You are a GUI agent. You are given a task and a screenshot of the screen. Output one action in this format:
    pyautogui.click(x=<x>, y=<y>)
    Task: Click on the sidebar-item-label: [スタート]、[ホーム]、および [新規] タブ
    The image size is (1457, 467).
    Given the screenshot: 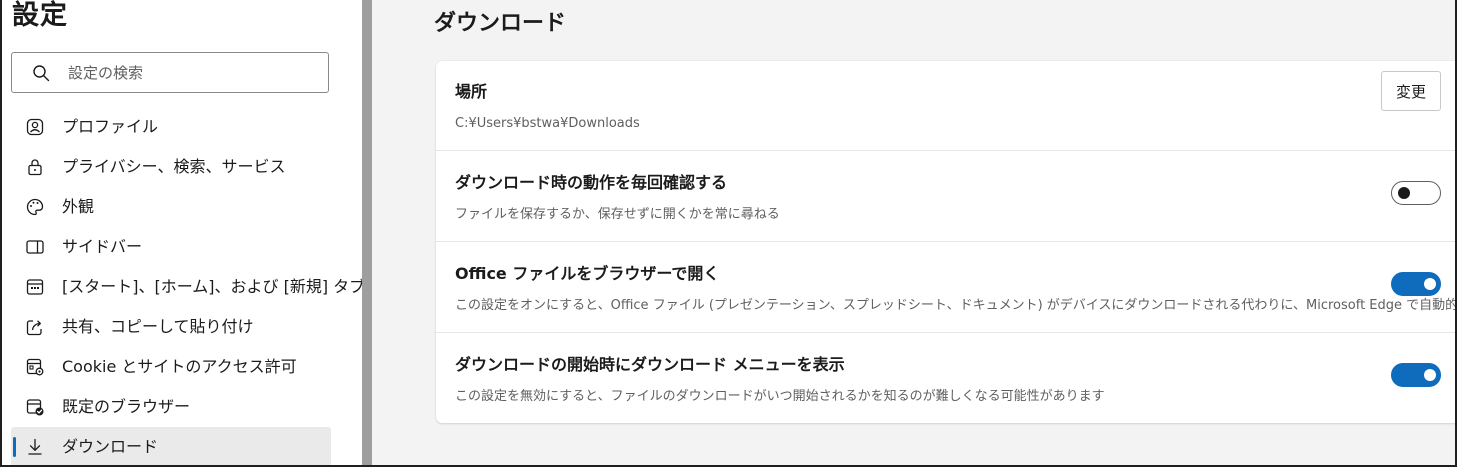 What is the action you would take?
    pyautogui.click(x=214, y=286)
    